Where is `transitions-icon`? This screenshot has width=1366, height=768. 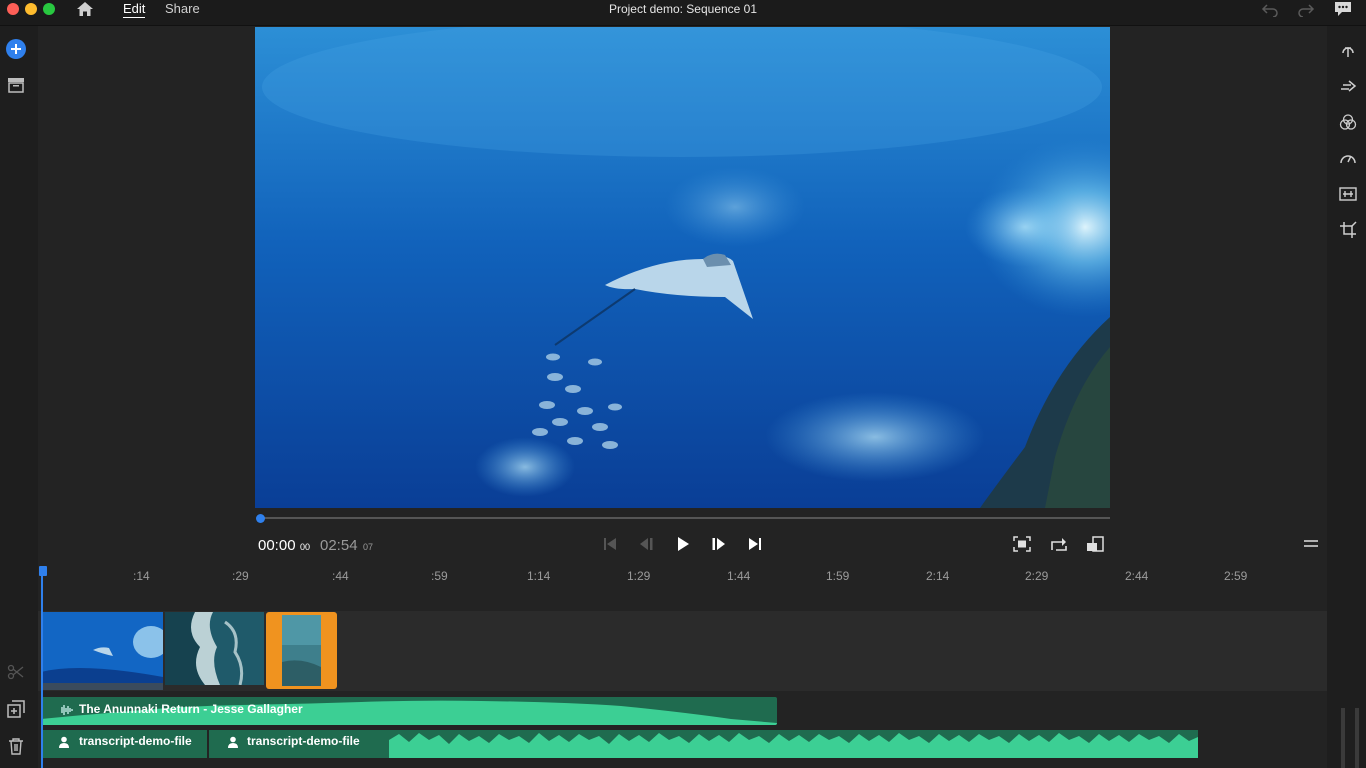 transitions-icon is located at coordinates (1348, 86).